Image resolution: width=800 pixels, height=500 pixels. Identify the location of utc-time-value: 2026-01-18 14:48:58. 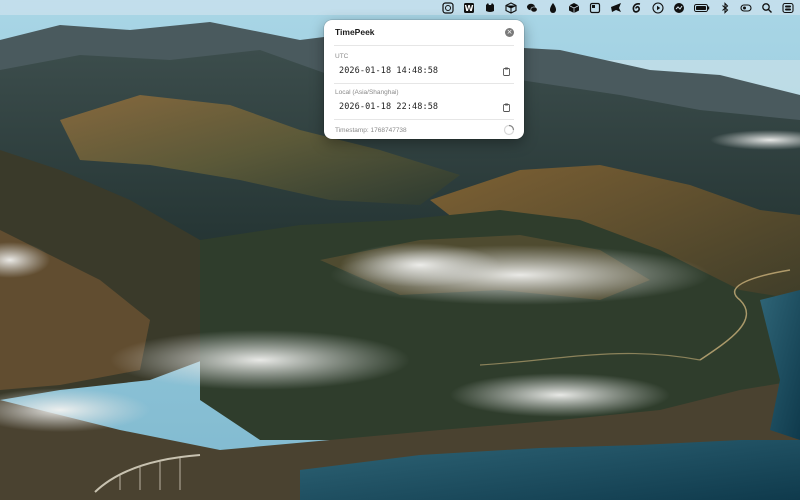
(389, 71).